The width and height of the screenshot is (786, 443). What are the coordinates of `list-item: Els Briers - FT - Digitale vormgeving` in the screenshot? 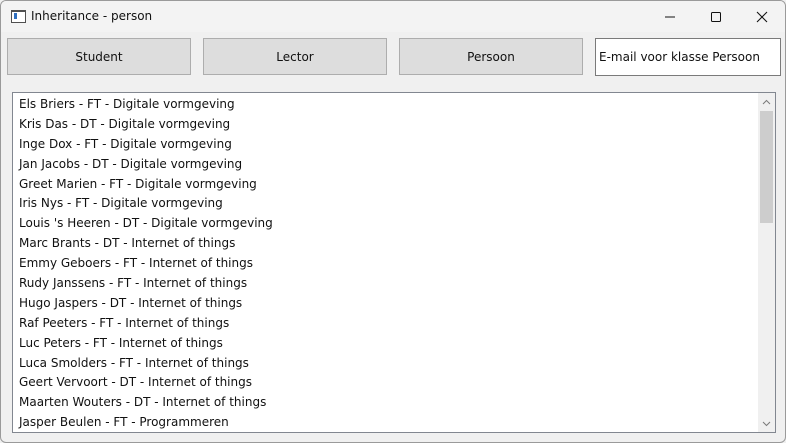 It's located at (385, 104).